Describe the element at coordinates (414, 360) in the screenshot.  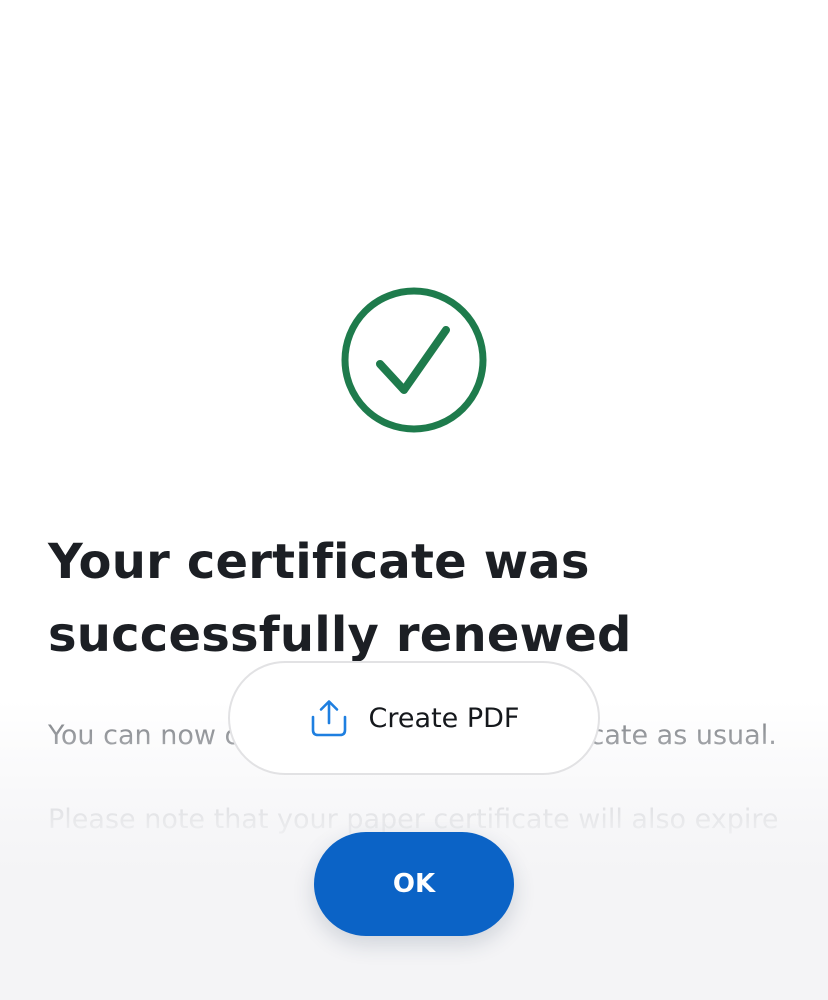
I see `checkmark-circle-icon` at that location.